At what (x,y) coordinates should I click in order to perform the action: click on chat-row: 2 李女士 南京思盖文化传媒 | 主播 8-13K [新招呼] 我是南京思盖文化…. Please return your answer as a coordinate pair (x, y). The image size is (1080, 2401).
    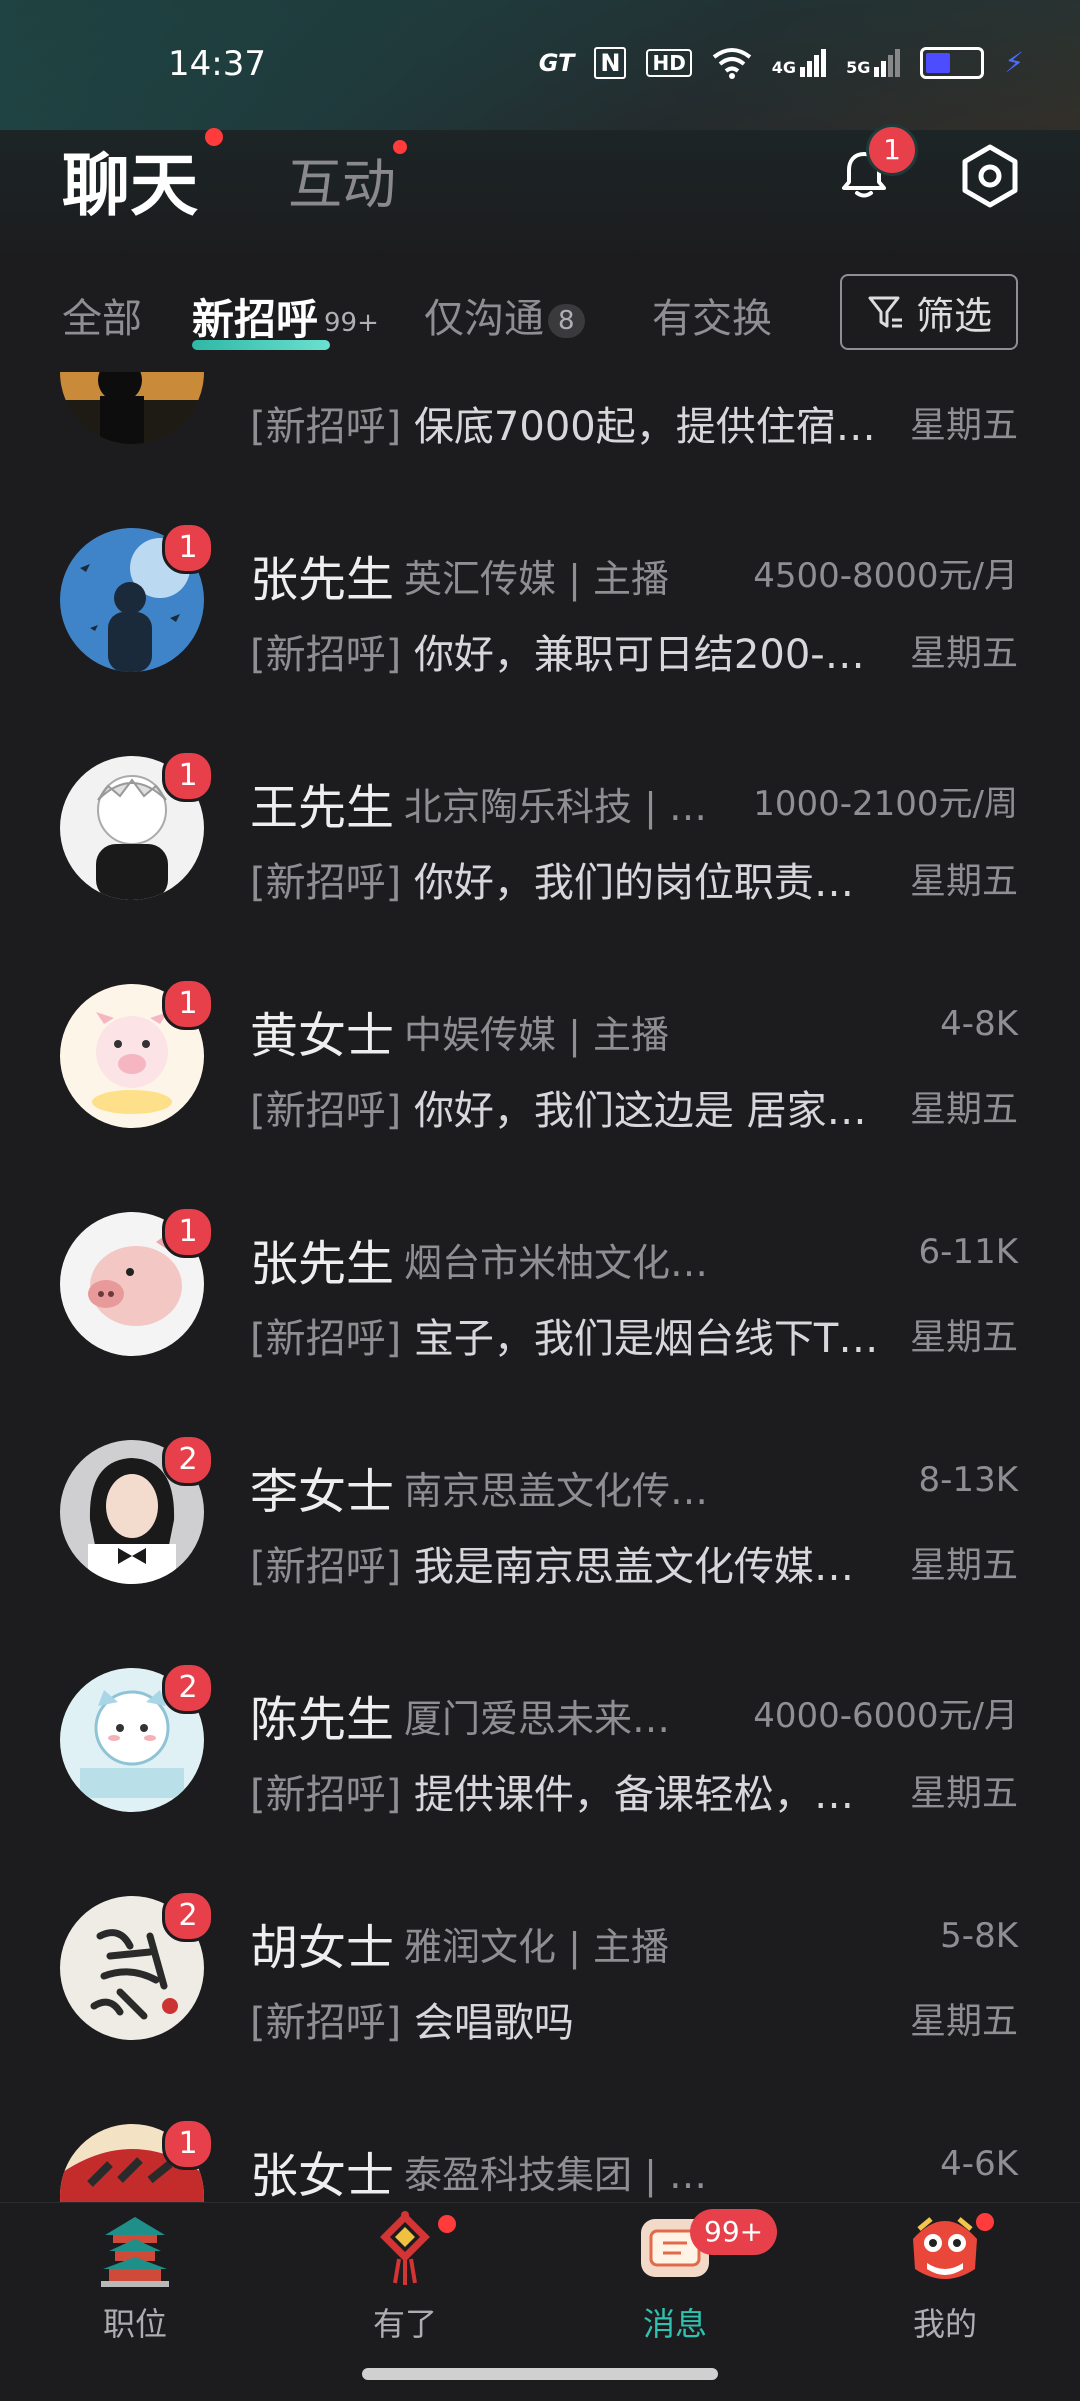
    Looking at the image, I should click on (540, 1524).